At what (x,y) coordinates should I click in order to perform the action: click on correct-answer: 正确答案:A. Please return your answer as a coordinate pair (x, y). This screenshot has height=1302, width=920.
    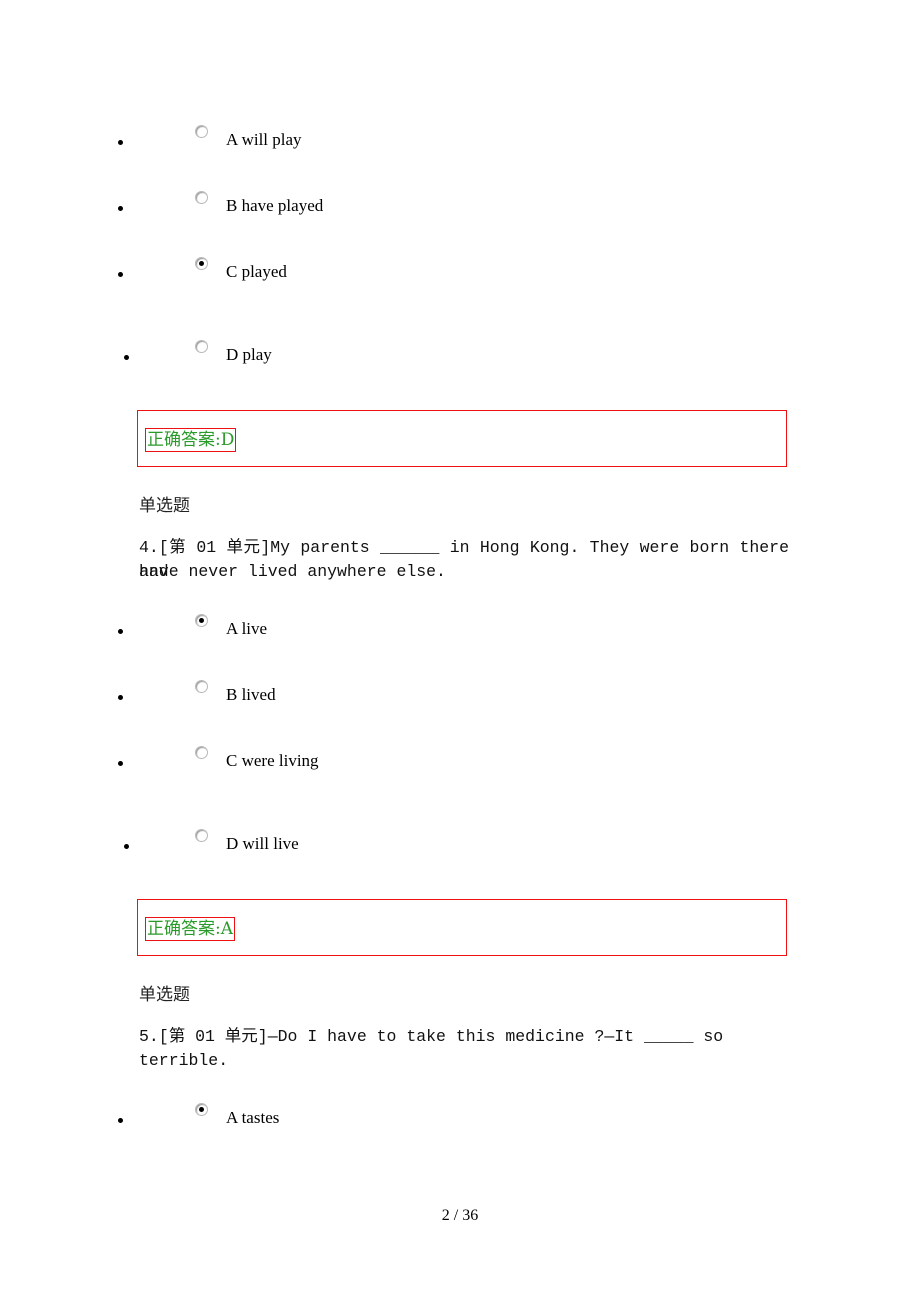
    Looking at the image, I should click on (190, 929).